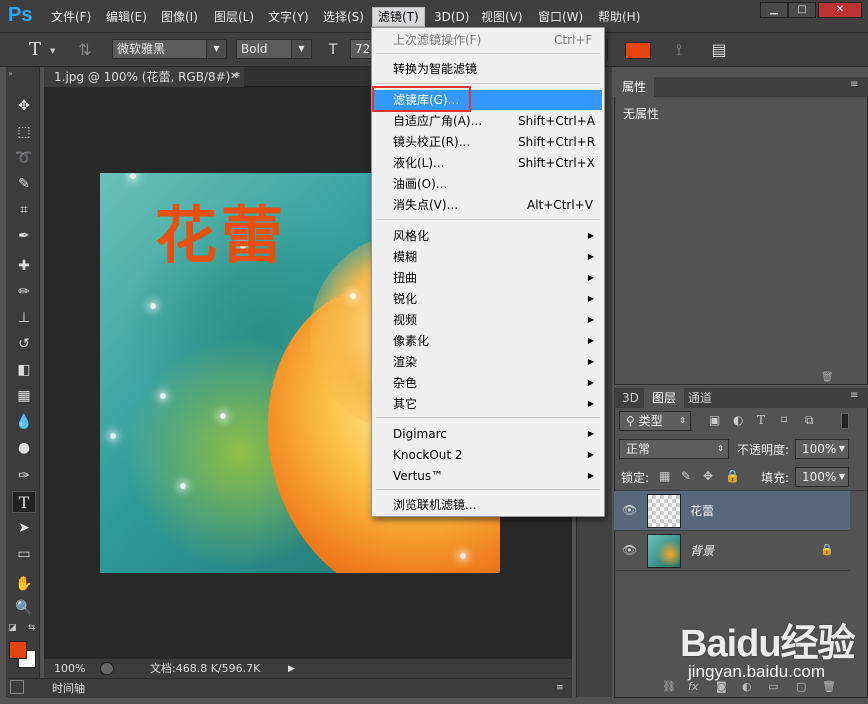 The width and height of the screenshot is (868, 704). Describe the element at coordinates (24, 318) in the screenshot. I see `clone-stamp-tool-icon: ⊥` at that location.